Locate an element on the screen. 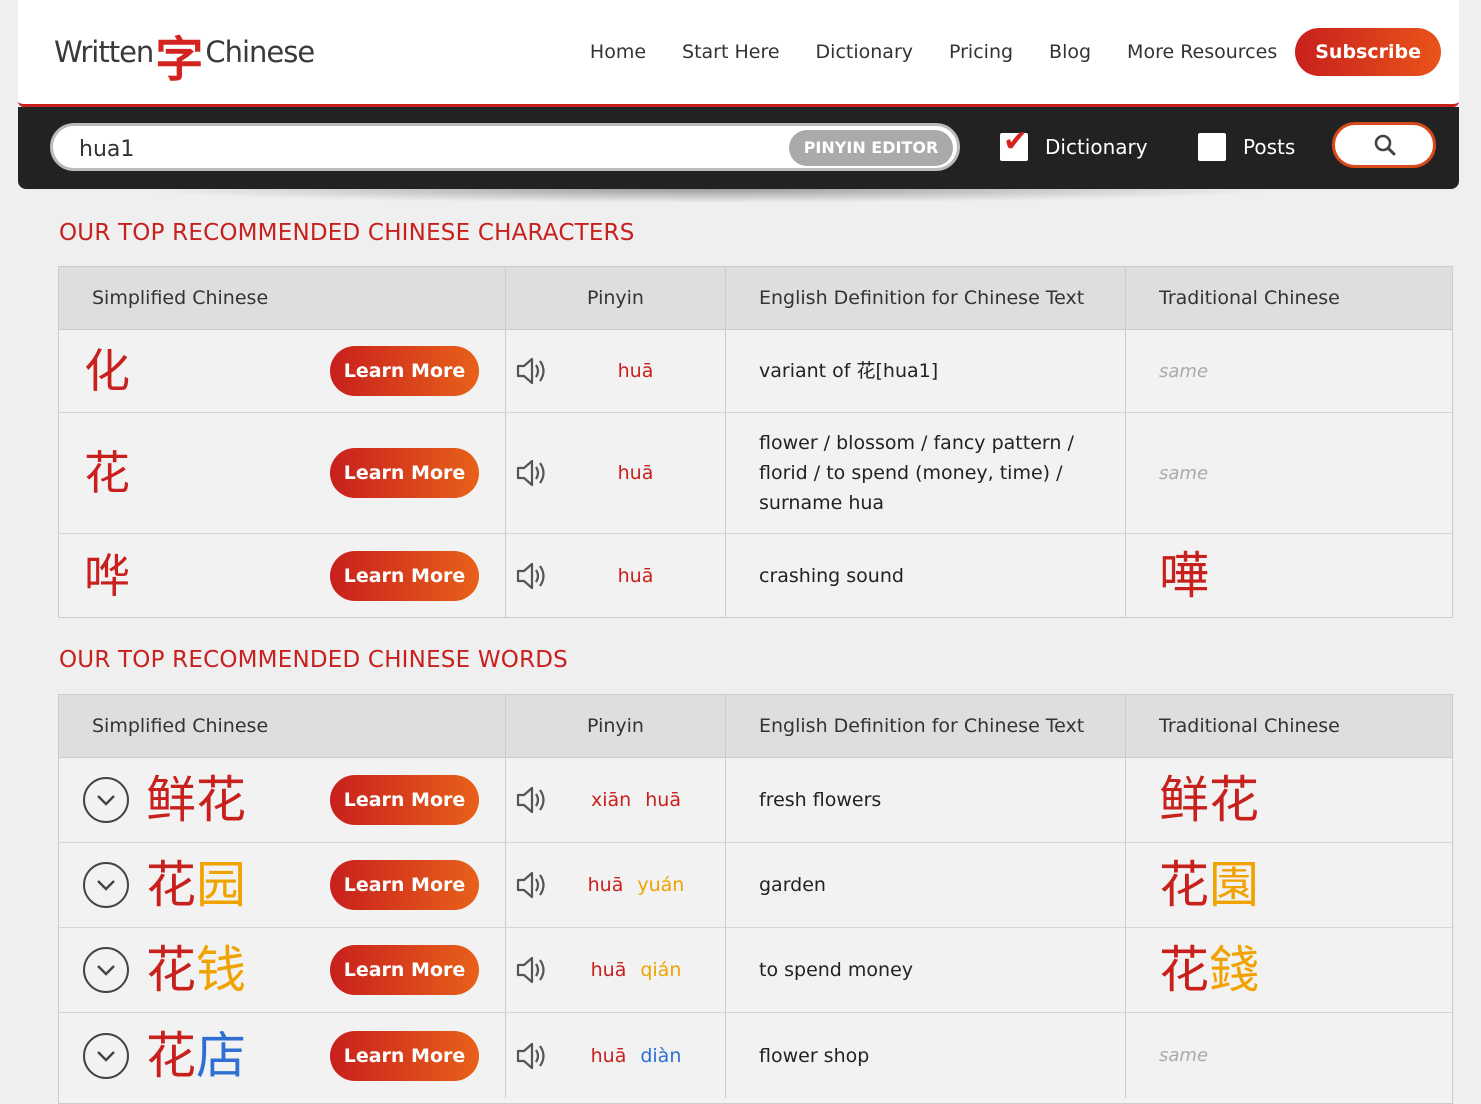 This screenshot has height=1104, width=1481. definition-text: crashing sound is located at coordinates (831, 576).